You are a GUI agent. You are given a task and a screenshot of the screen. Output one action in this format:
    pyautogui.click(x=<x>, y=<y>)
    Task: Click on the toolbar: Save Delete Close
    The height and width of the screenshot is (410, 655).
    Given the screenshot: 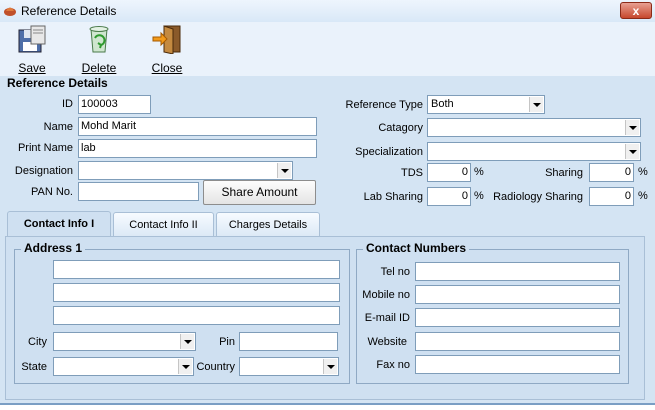 What is the action you would take?
    pyautogui.click(x=327, y=49)
    